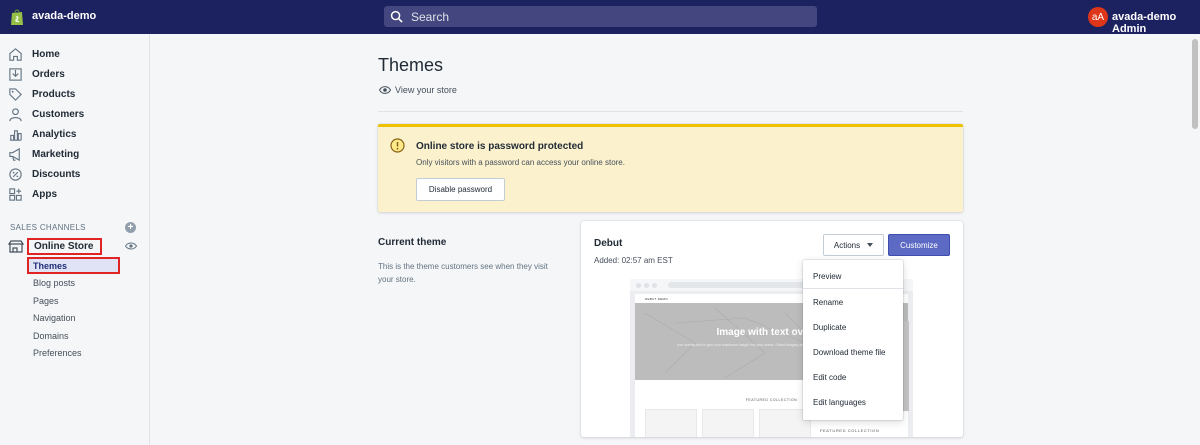 The image size is (1200, 445). What do you see at coordinates (15, 135) in the screenshot?
I see `bar-chart-icon` at bounding box center [15, 135].